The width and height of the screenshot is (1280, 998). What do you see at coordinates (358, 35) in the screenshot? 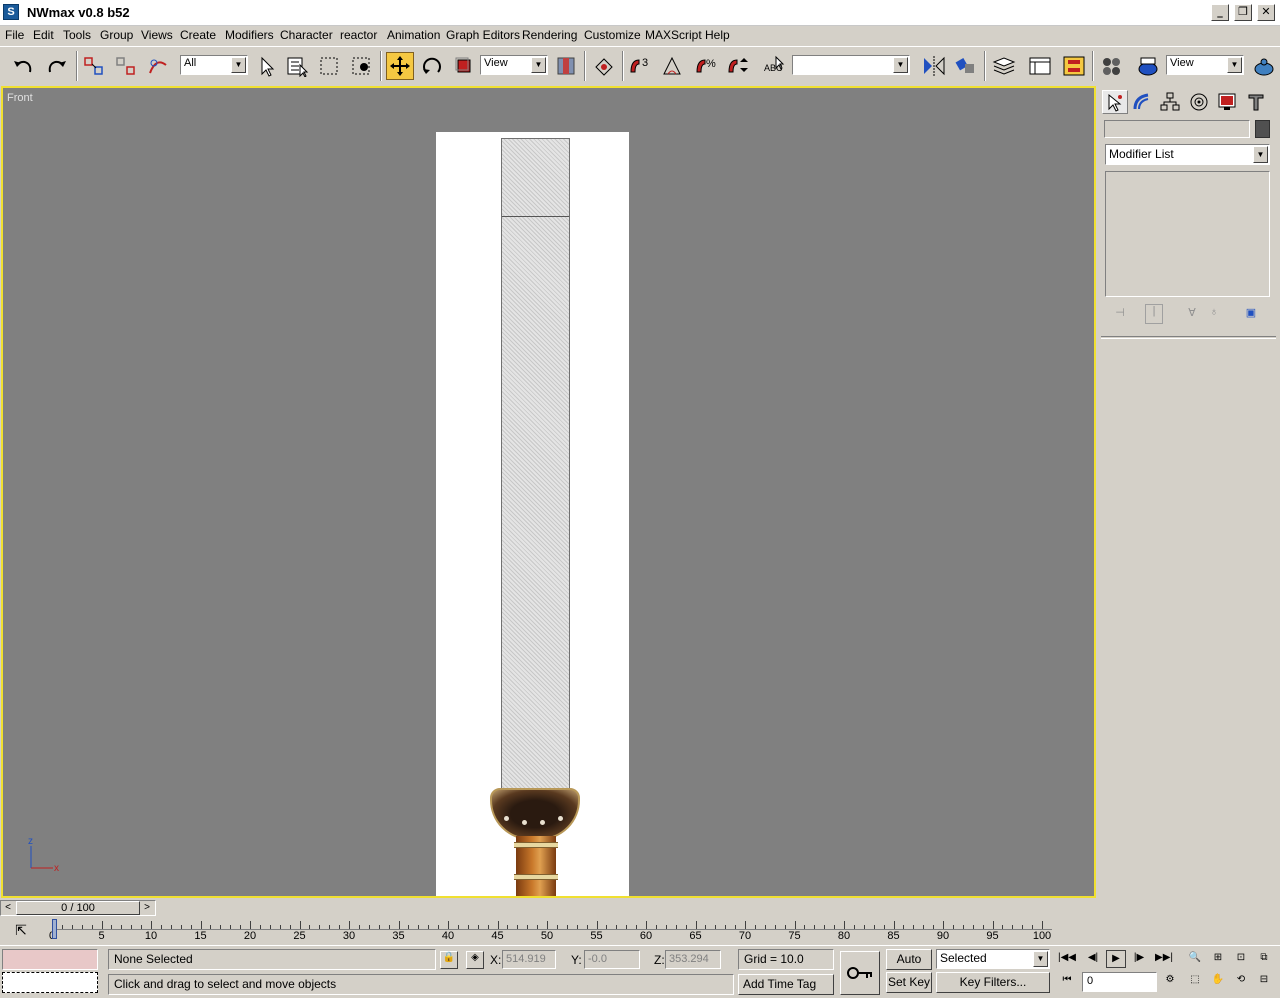
I see `menu-reactor: reactor` at bounding box center [358, 35].